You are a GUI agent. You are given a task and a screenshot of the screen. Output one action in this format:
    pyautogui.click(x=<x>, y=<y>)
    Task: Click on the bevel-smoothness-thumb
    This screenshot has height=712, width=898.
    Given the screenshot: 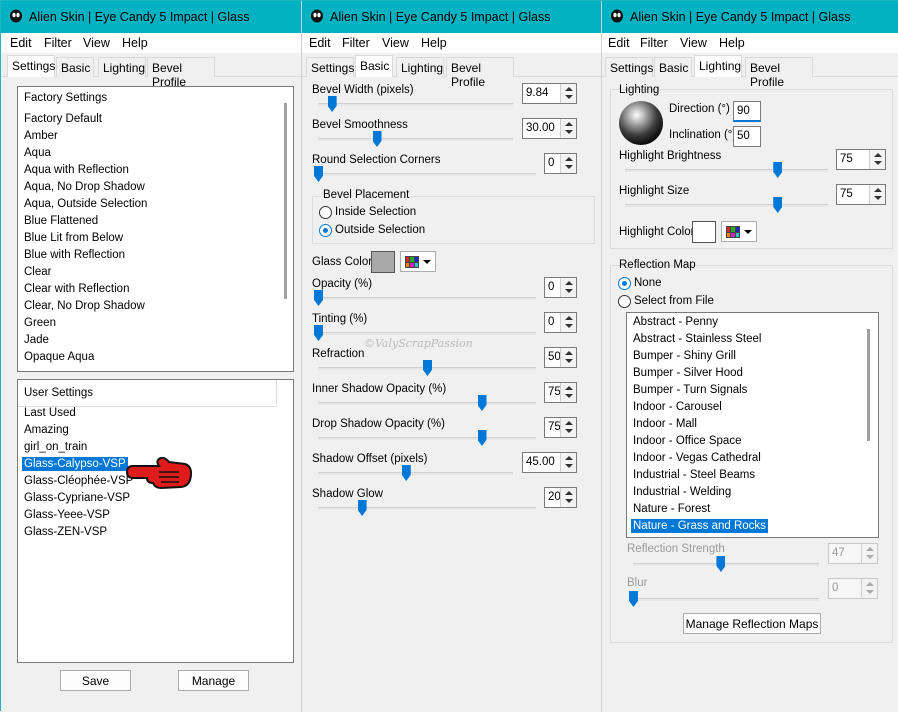 What is the action you would take?
    pyautogui.click(x=377, y=139)
    